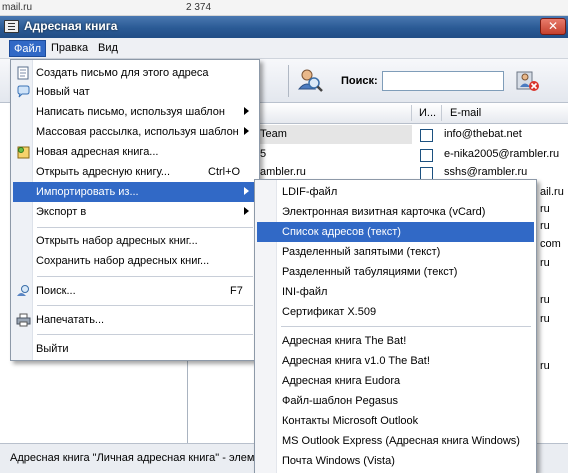  I want to click on import-item-x509: Сертификат X.509, so click(395, 312).